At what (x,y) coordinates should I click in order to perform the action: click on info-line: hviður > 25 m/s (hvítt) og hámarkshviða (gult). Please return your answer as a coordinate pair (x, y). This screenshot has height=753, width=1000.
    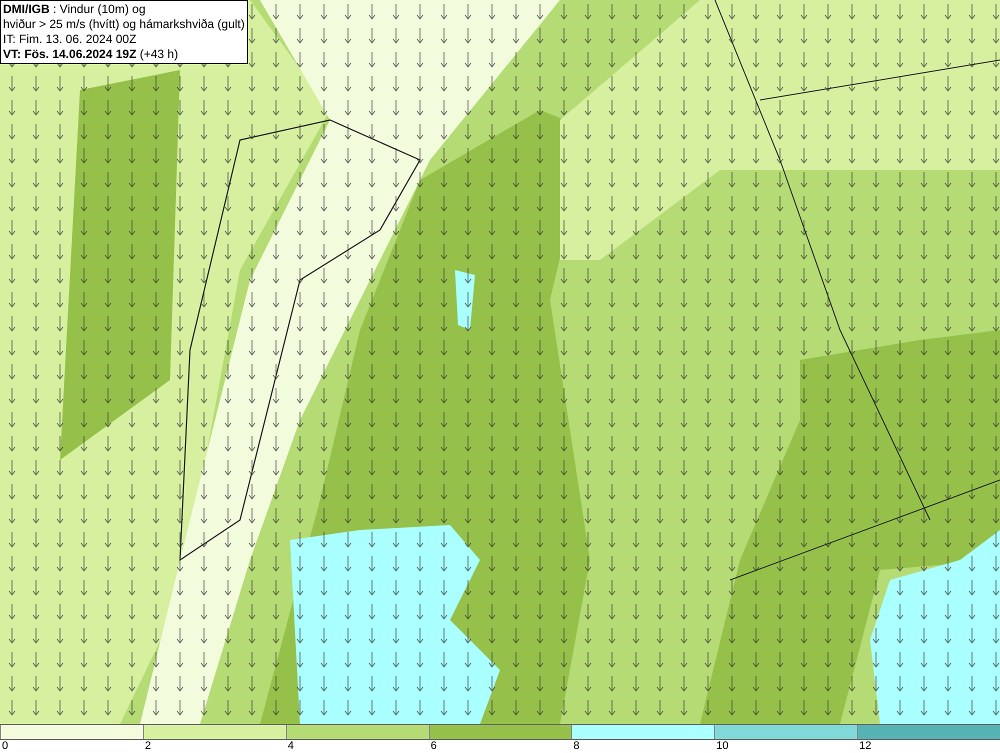
    Looking at the image, I should click on (124, 24).